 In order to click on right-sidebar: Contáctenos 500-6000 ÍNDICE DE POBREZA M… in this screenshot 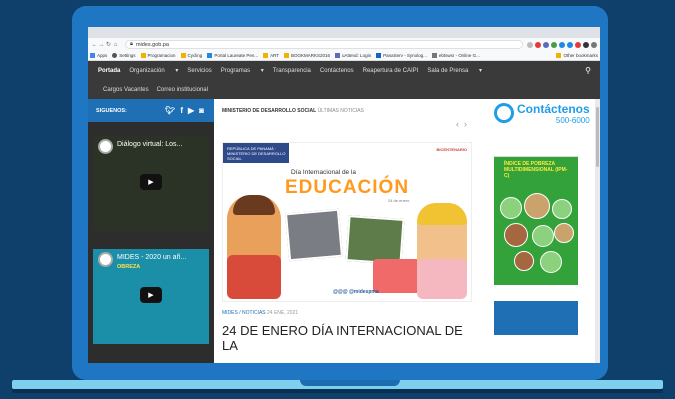, I will do `click(543, 231)`.